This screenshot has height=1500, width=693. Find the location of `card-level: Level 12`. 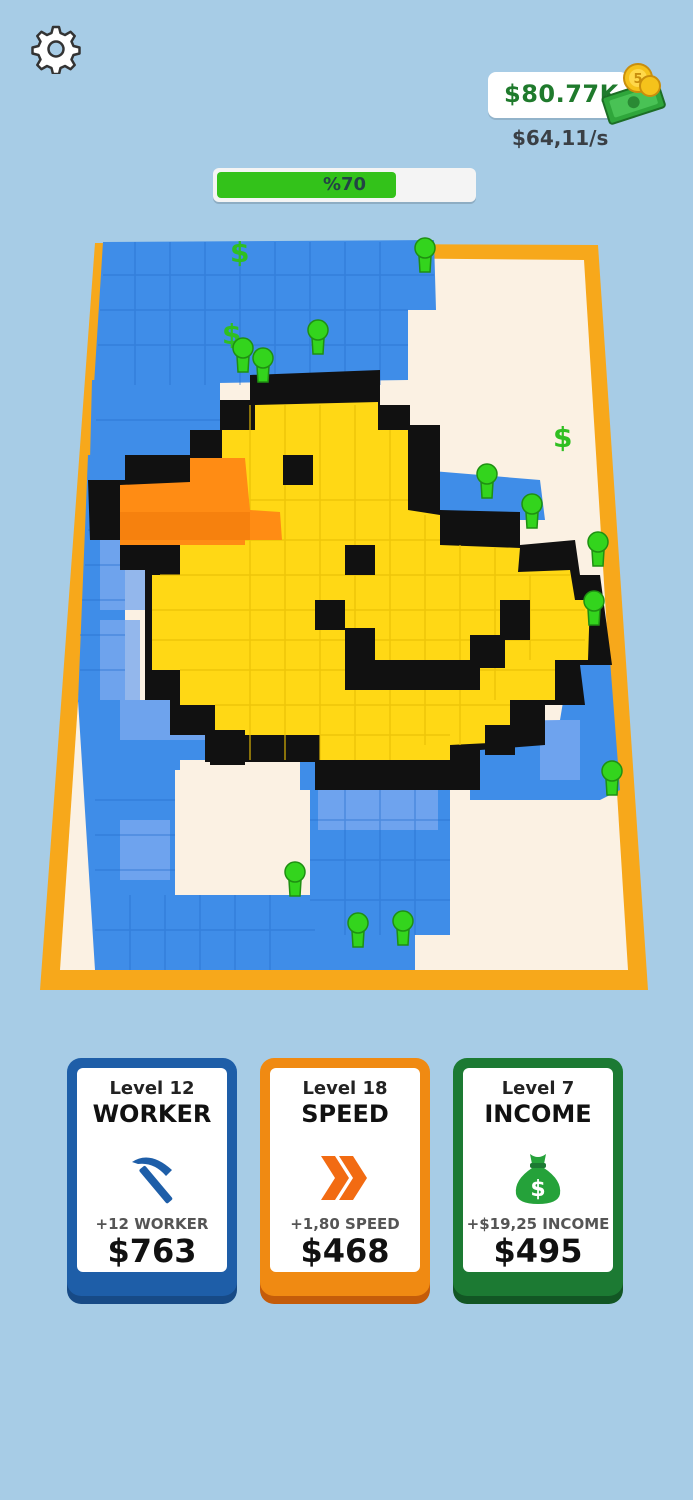

card-level: Level 12 is located at coordinates (152, 1088).